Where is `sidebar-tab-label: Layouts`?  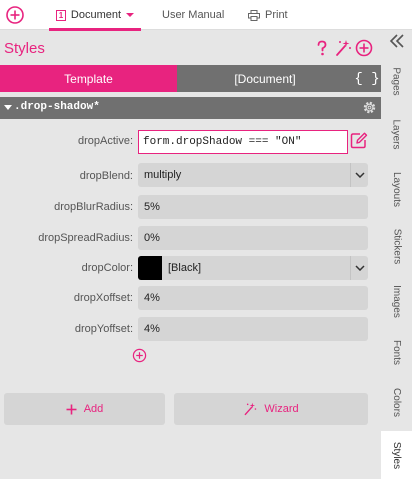 sidebar-tab-label: Layouts is located at coordinates (396, 189).